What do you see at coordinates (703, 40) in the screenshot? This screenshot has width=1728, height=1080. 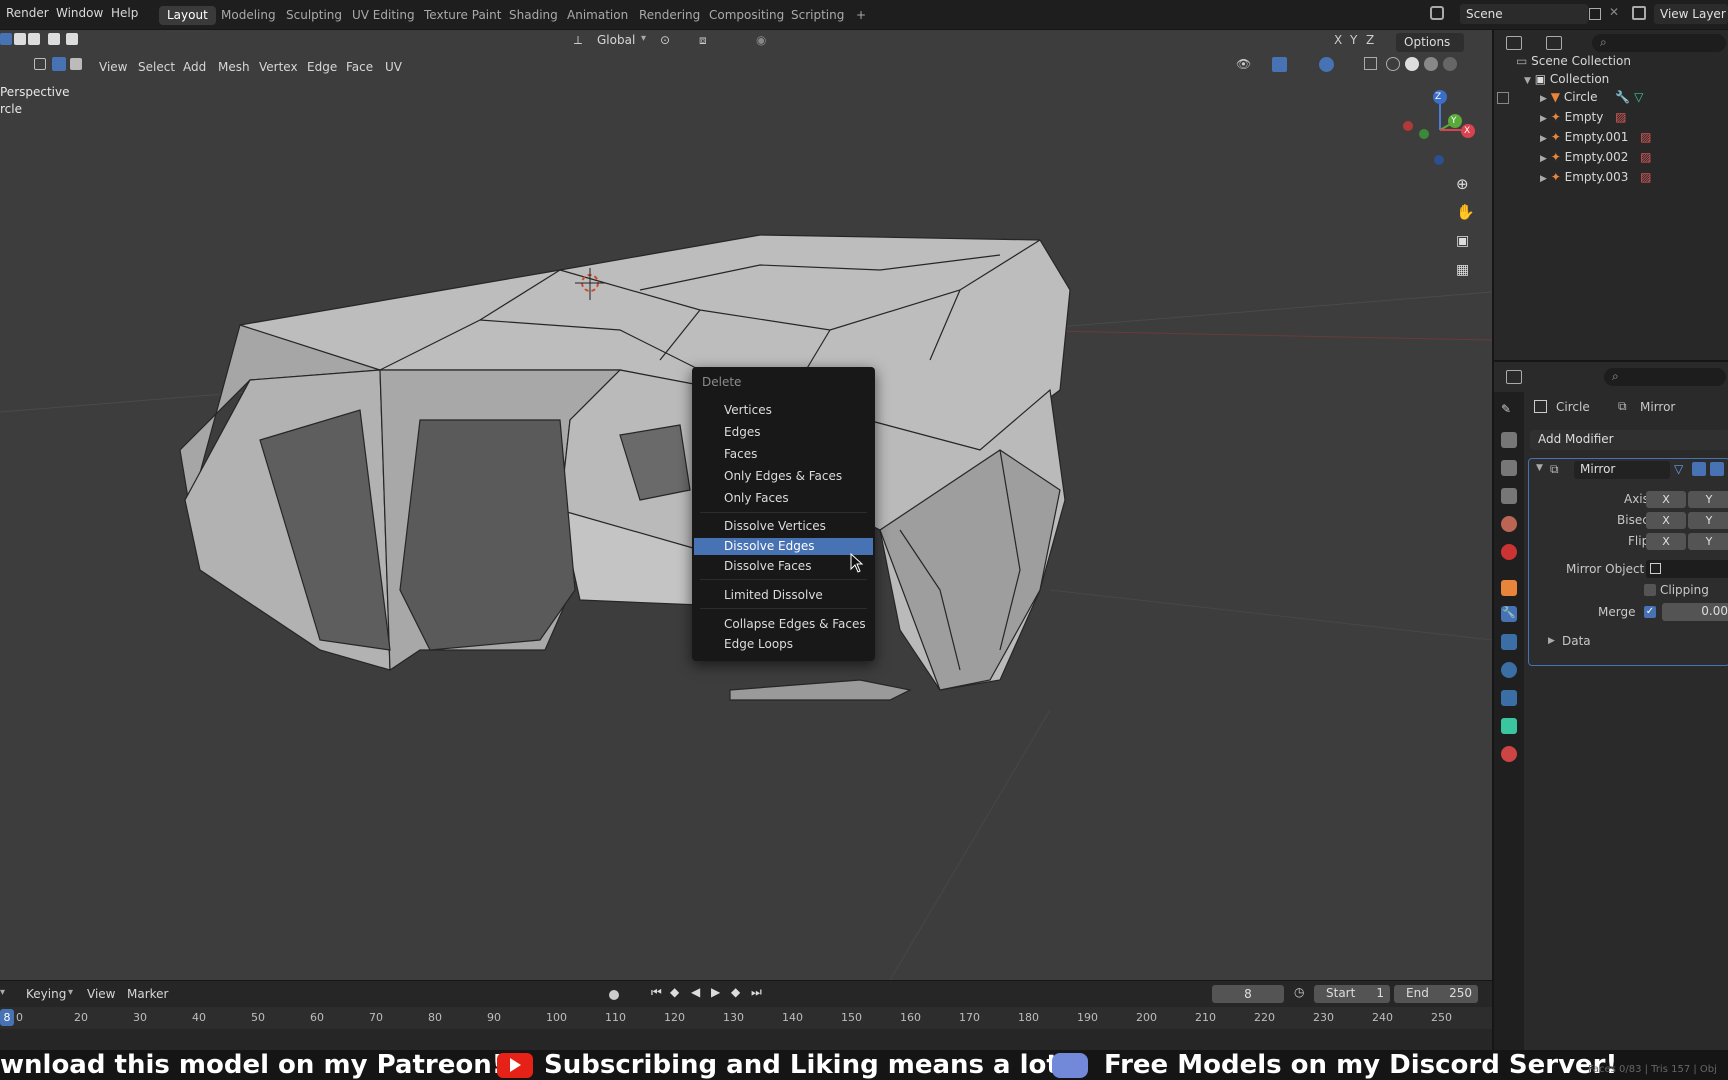 I see `snap-icon: ⧈` at bounding box center [703, 40].